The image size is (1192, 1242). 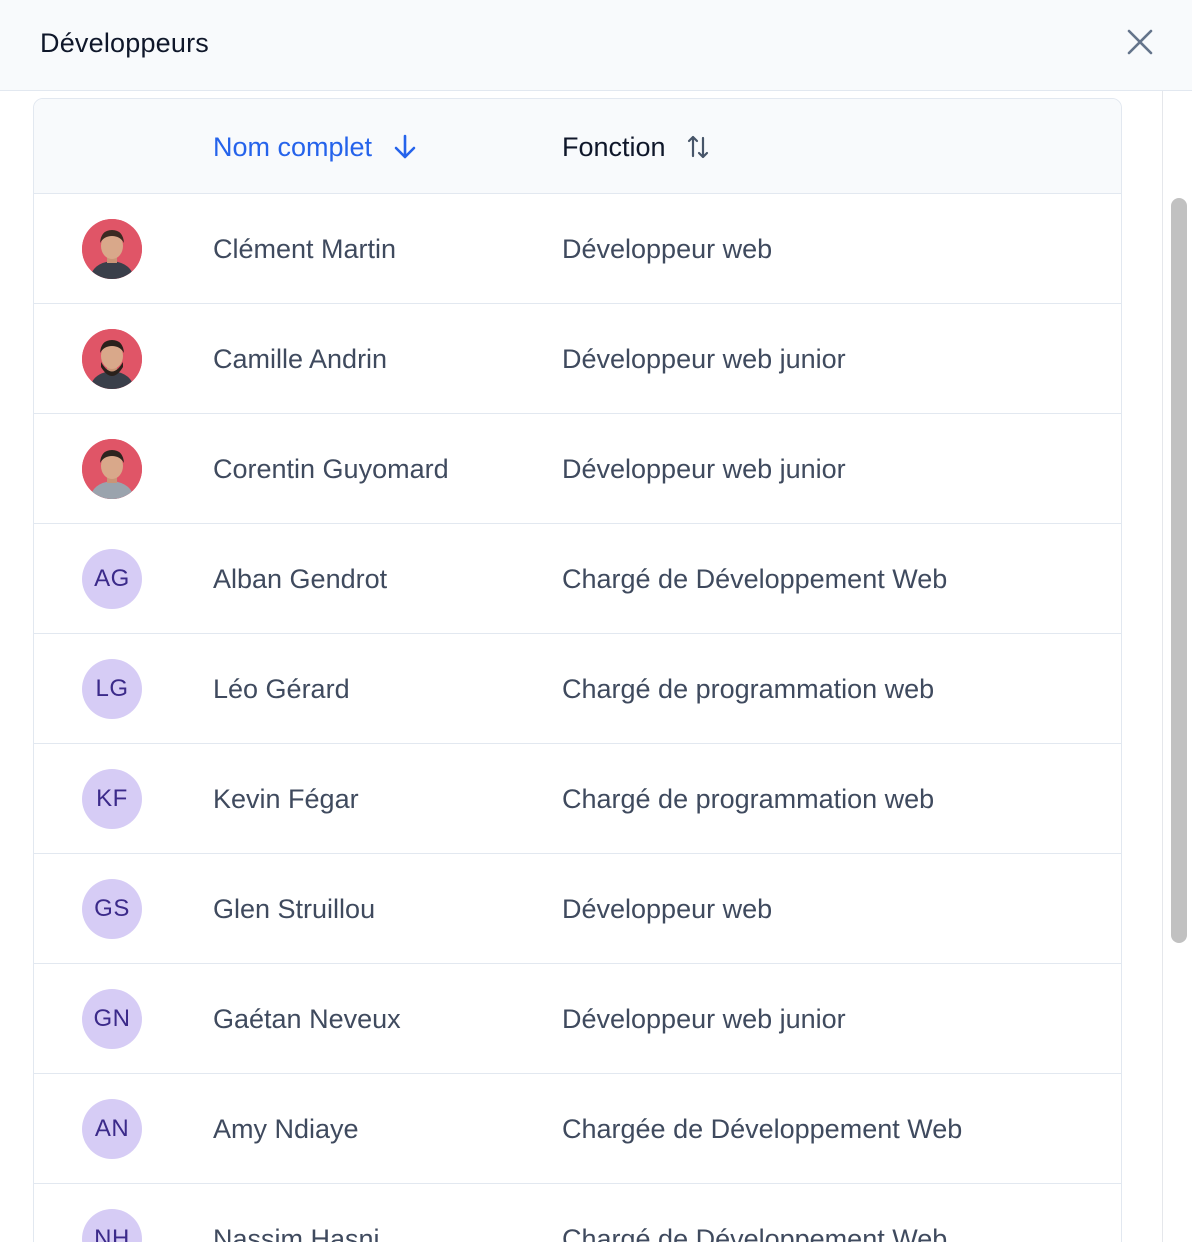 I want to click on avatar-initials: GS, so click(x=112, y=909).